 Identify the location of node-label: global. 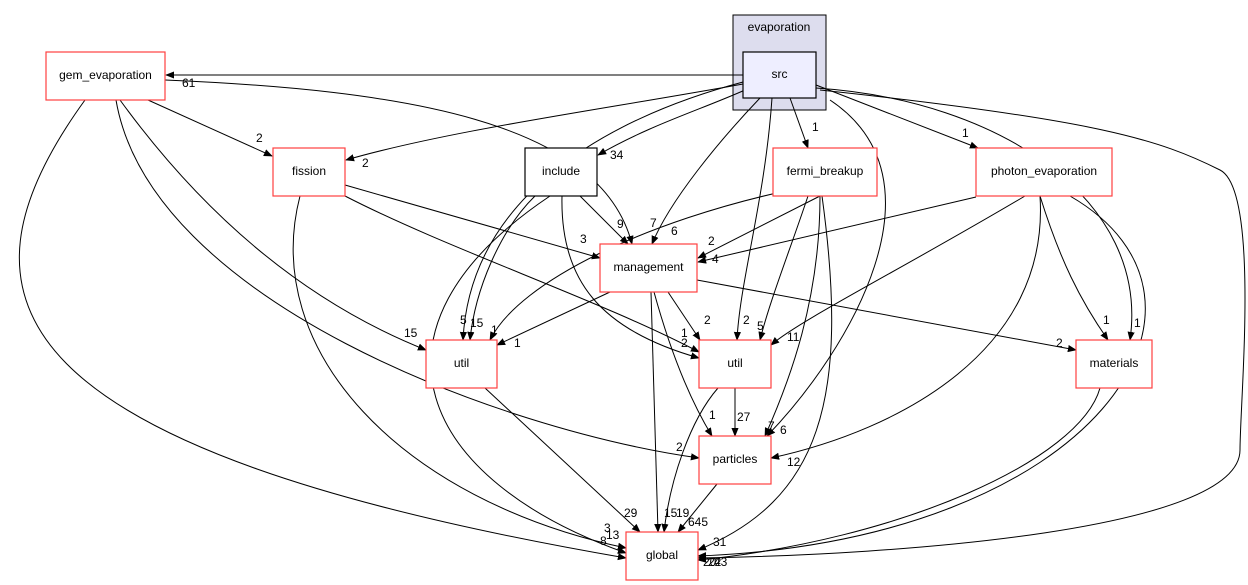
(662, 555).